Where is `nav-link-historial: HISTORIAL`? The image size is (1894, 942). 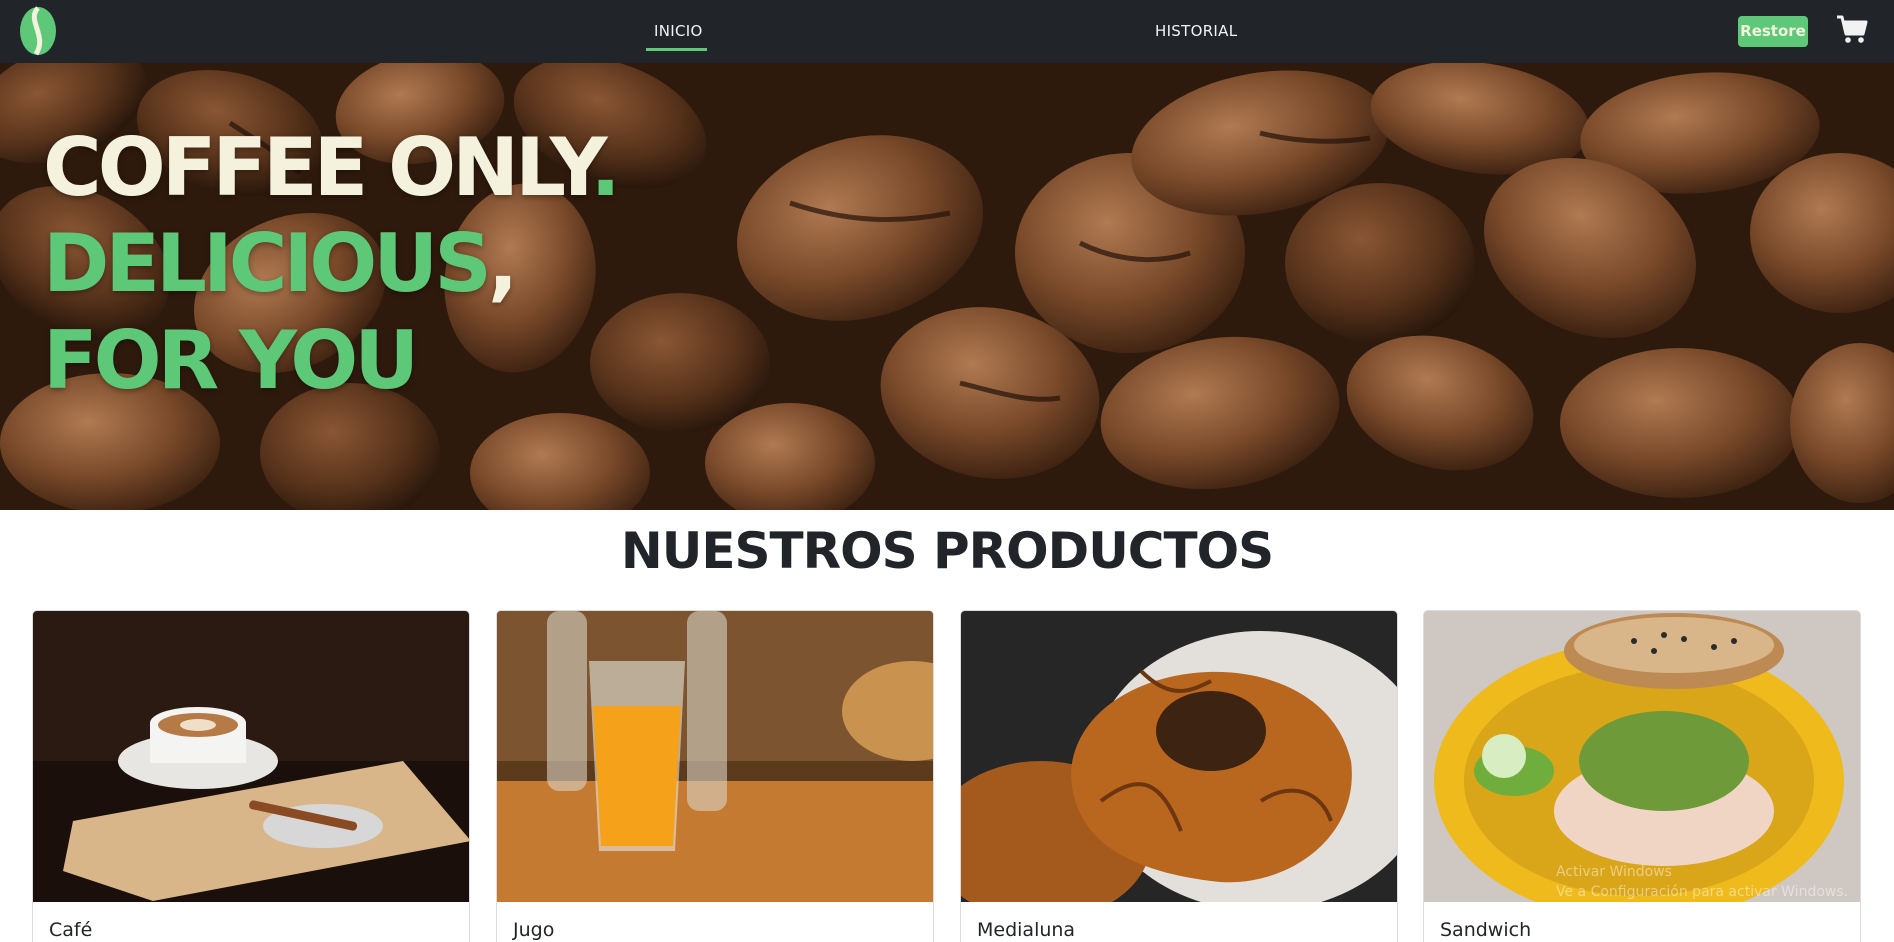 nav-link-historial: HISTORIAL is located at coordinates (1196, 31).